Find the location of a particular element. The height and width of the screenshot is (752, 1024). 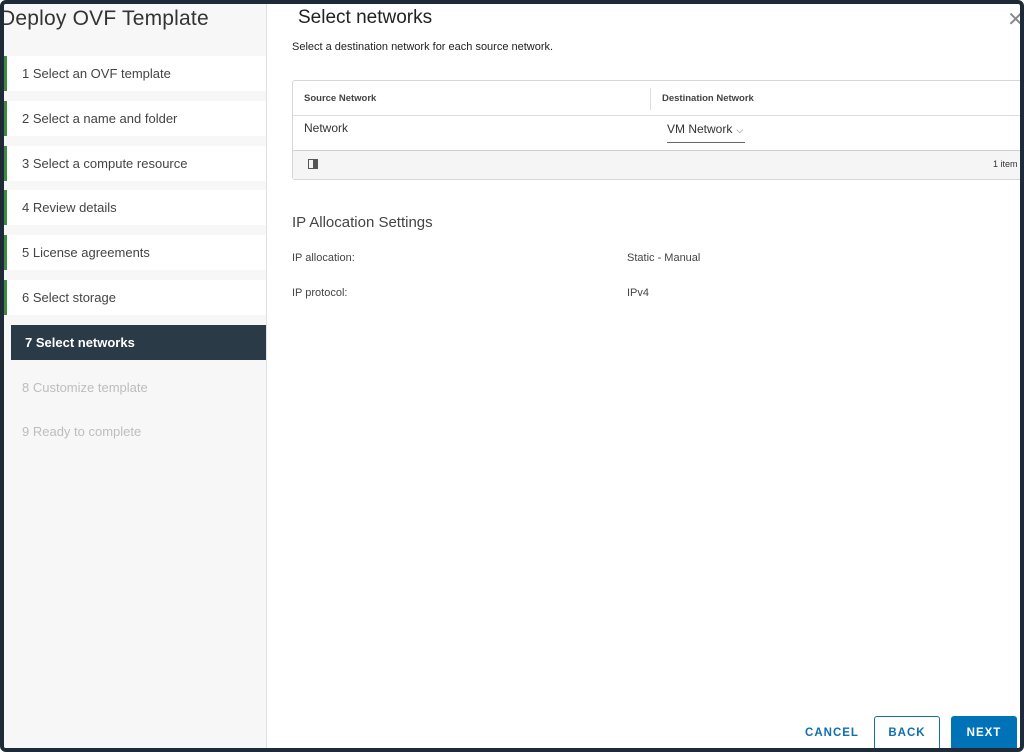

step-license-agreements: 5 License agreements is located at coordinates (135, 253).